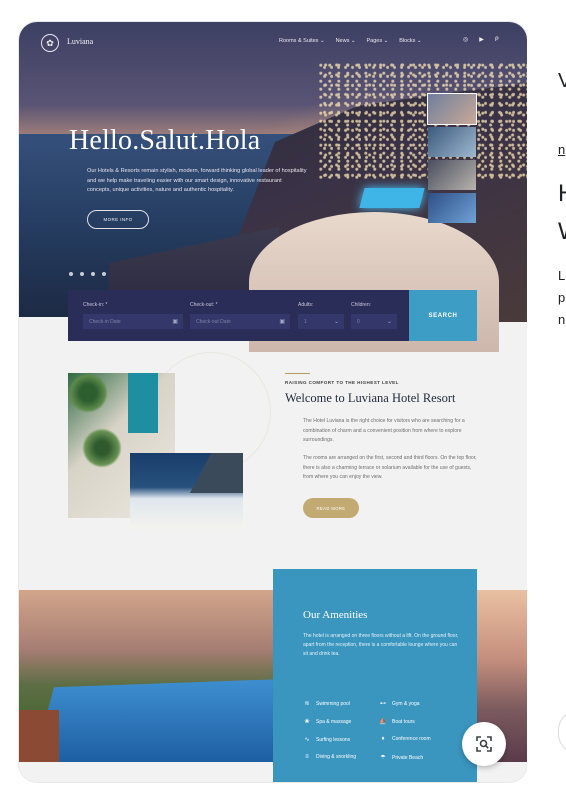 This screenshot has height=791, width=566. I want to click on slider-dots, so click(87, 274).